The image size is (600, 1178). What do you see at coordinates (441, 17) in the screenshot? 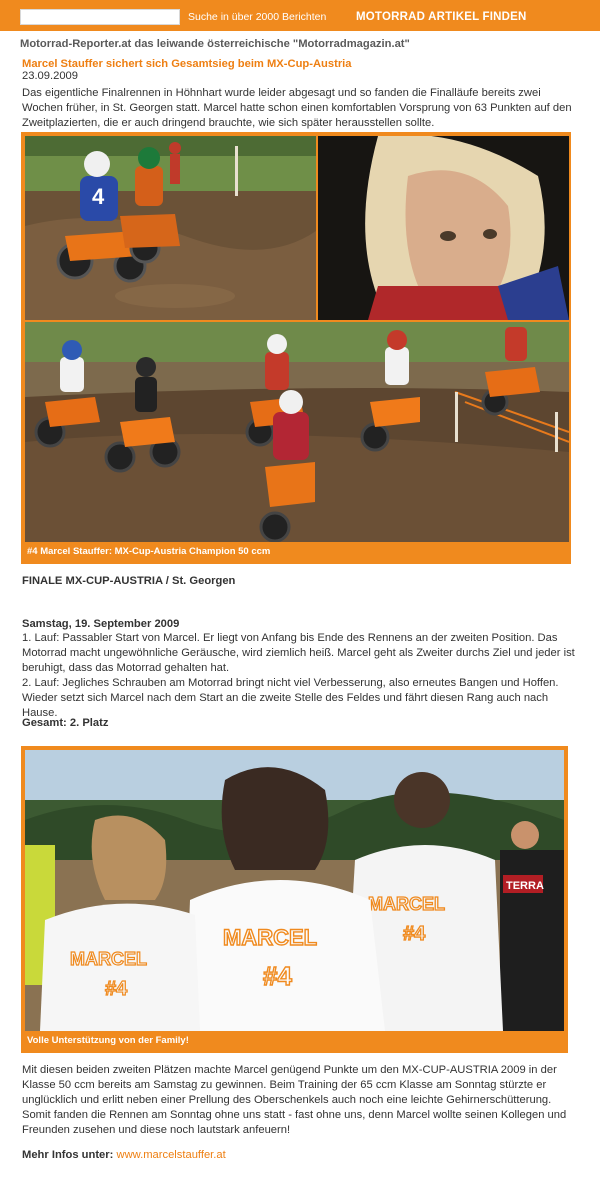
I see `find-articles-button: MOTORRAD ARTIKEL FINDEN` at bounding box center [441, 17].